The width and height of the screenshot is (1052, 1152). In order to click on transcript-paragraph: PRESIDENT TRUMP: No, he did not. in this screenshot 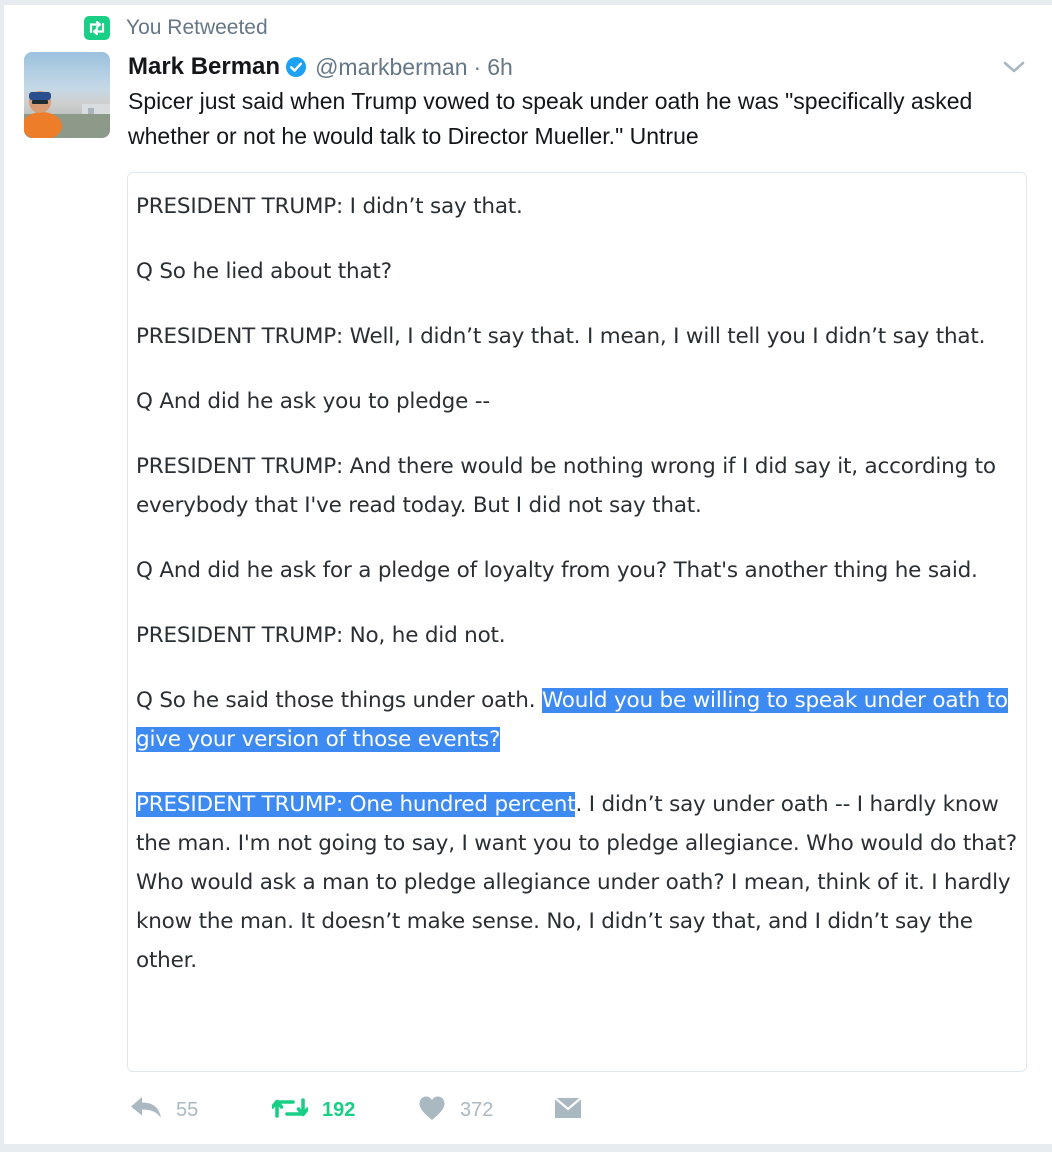, I will do `click(321, 635)`.